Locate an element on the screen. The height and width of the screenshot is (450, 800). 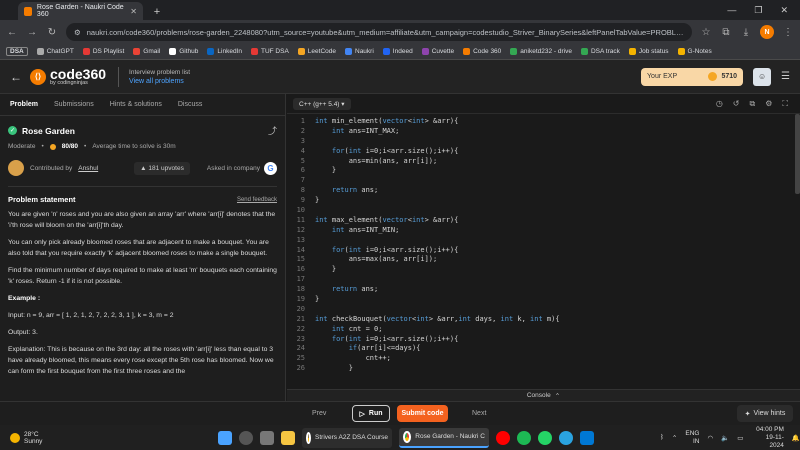
code360-logo: ⟨⟩ code360 by codingninjas is located at coordinates (68, 76).